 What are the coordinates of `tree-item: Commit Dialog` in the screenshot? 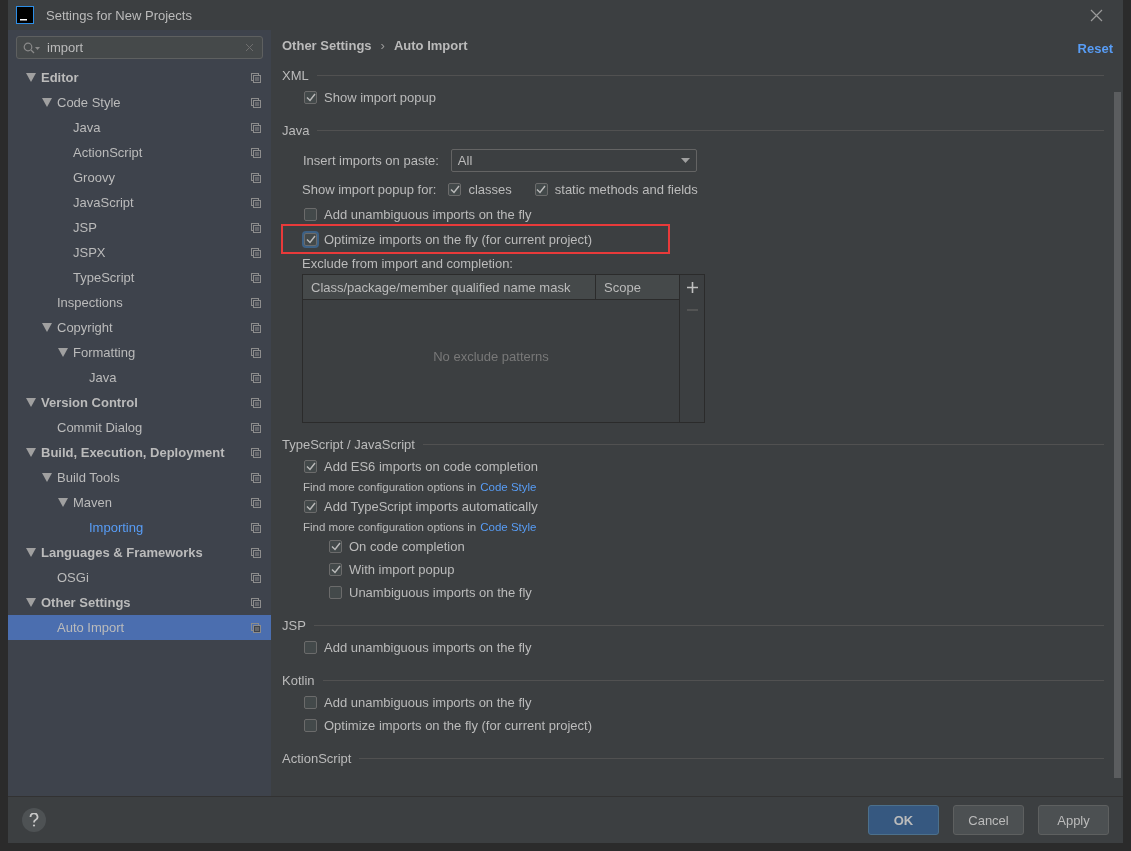 It's located at (139, 427).